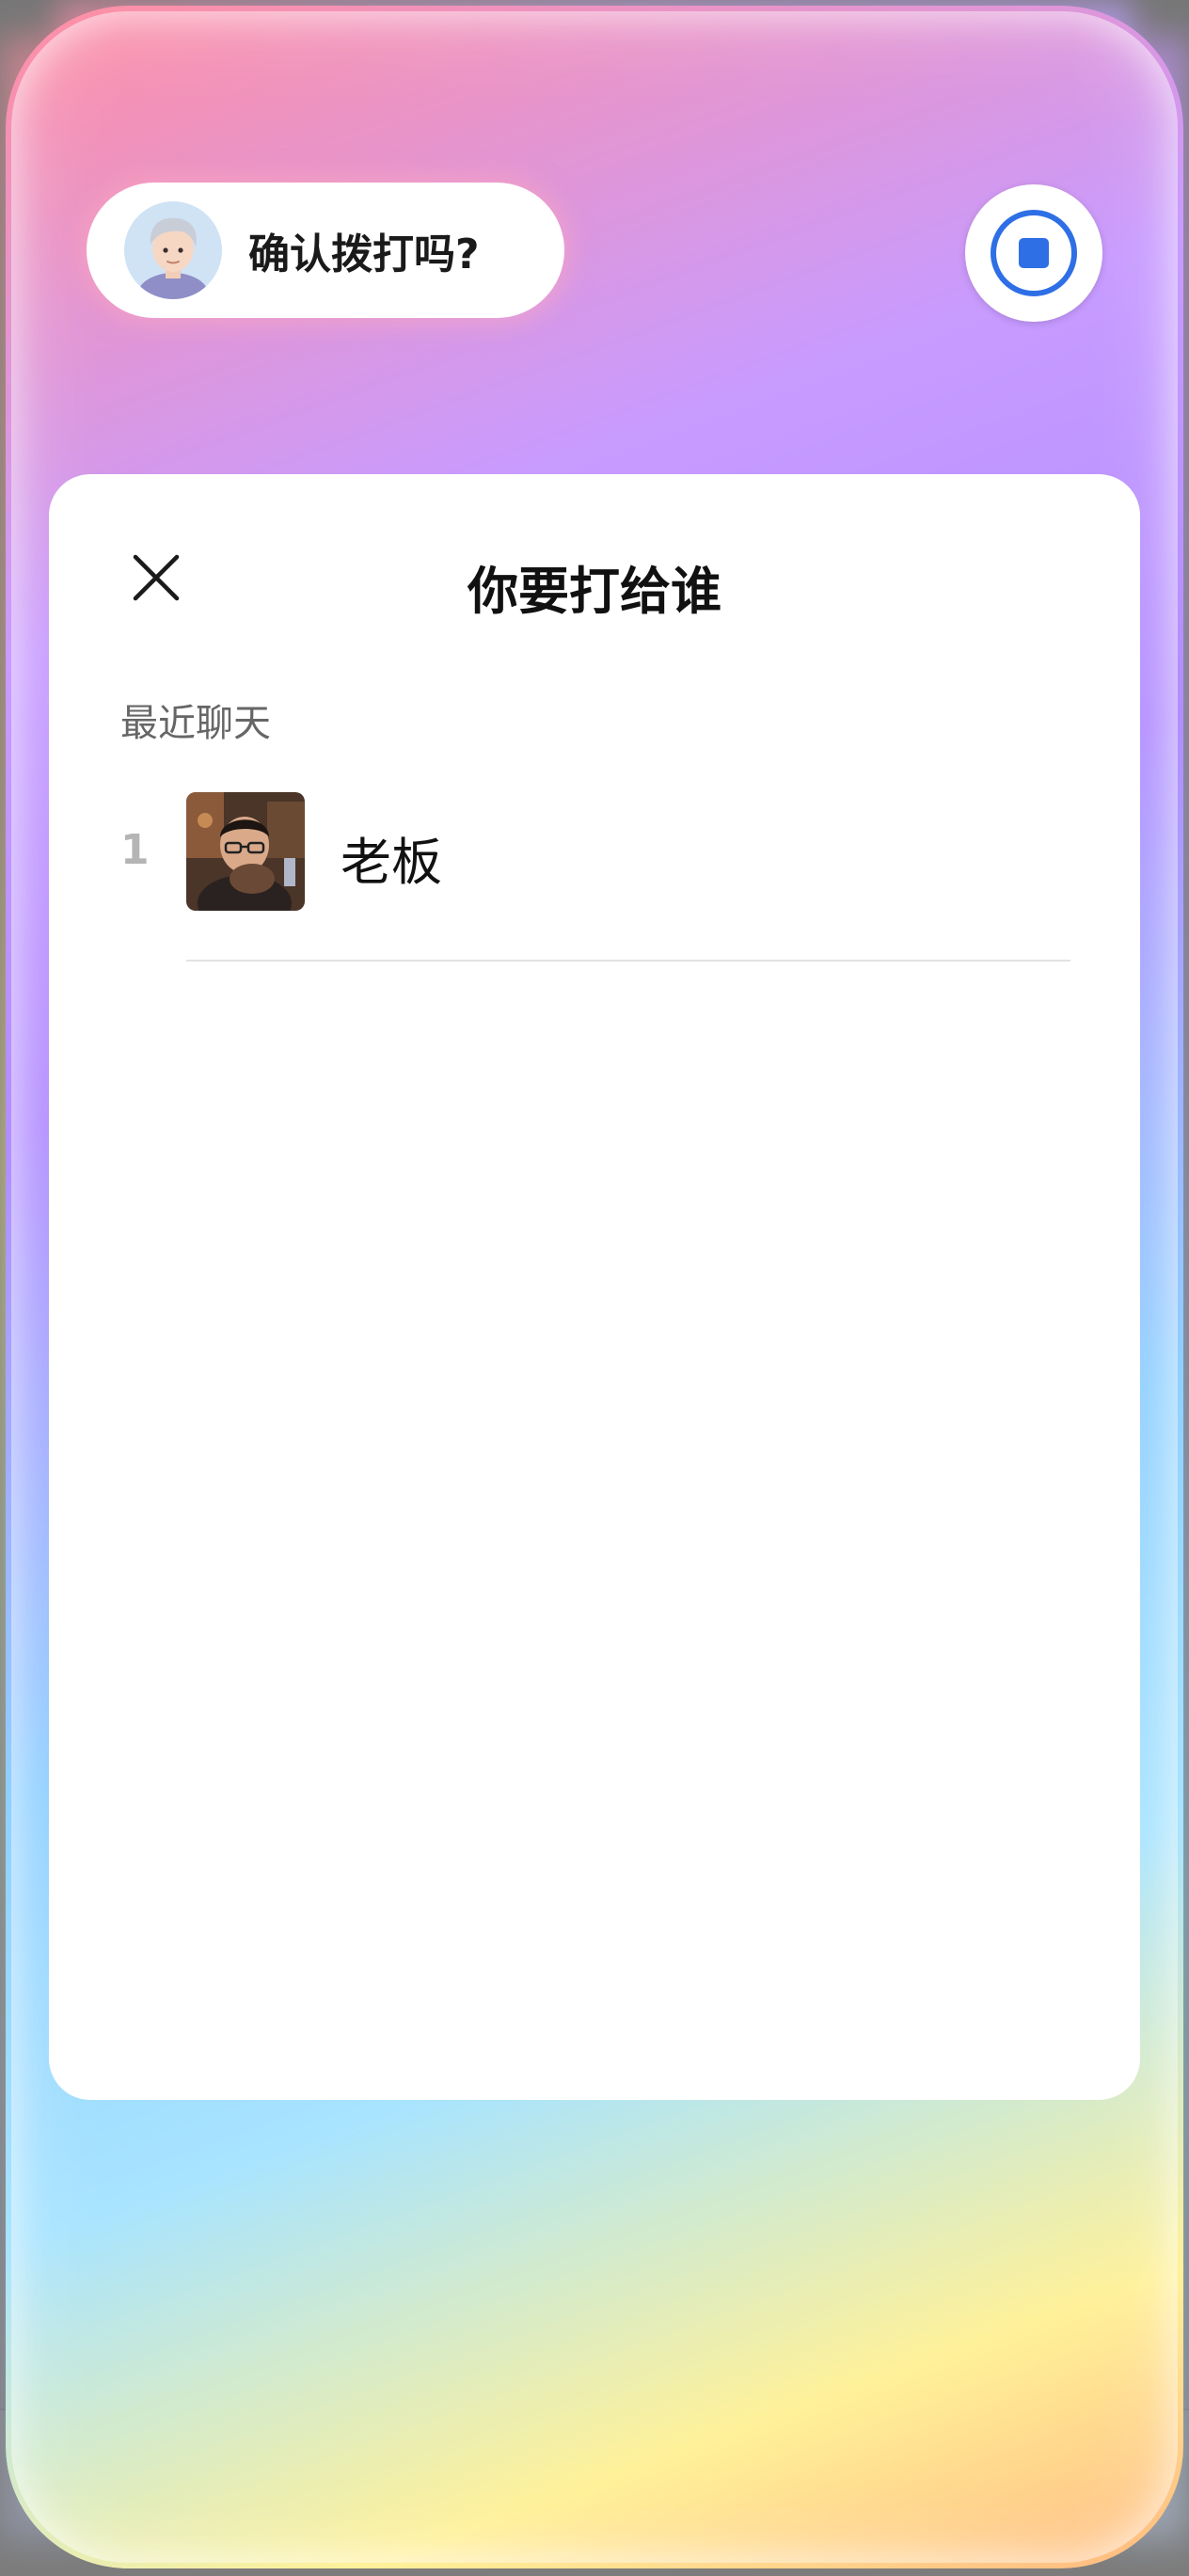 The image size is (1189, 2576). I want to click on keyboard-button, so click(69, 2489).